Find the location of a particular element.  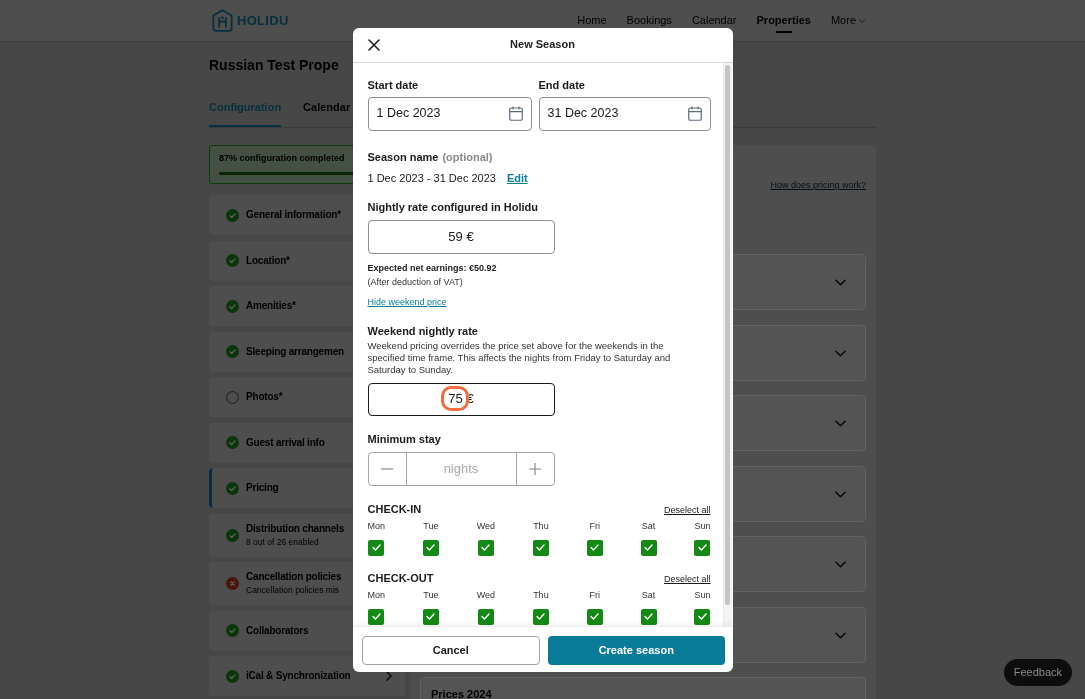

sidebar-item-label: Cancellation policies is located at coordinates (294, 577).